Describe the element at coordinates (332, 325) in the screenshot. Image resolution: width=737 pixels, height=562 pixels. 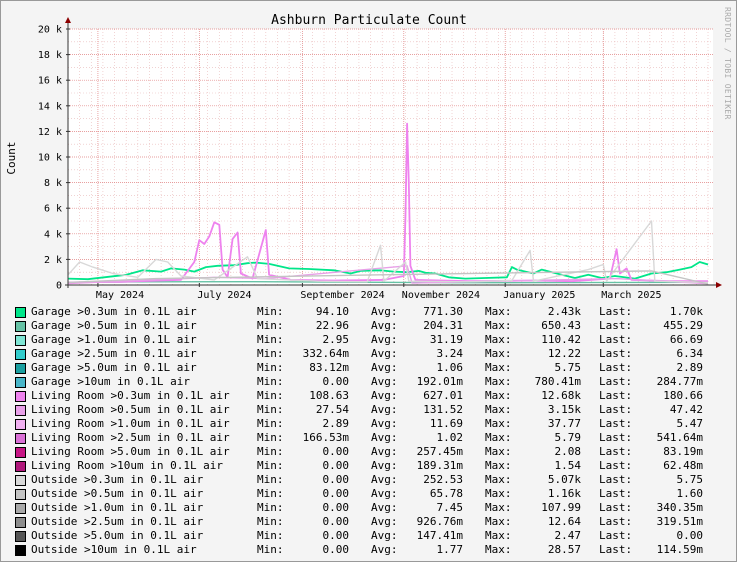
I see `legend-min-value: 22.96` at that location.